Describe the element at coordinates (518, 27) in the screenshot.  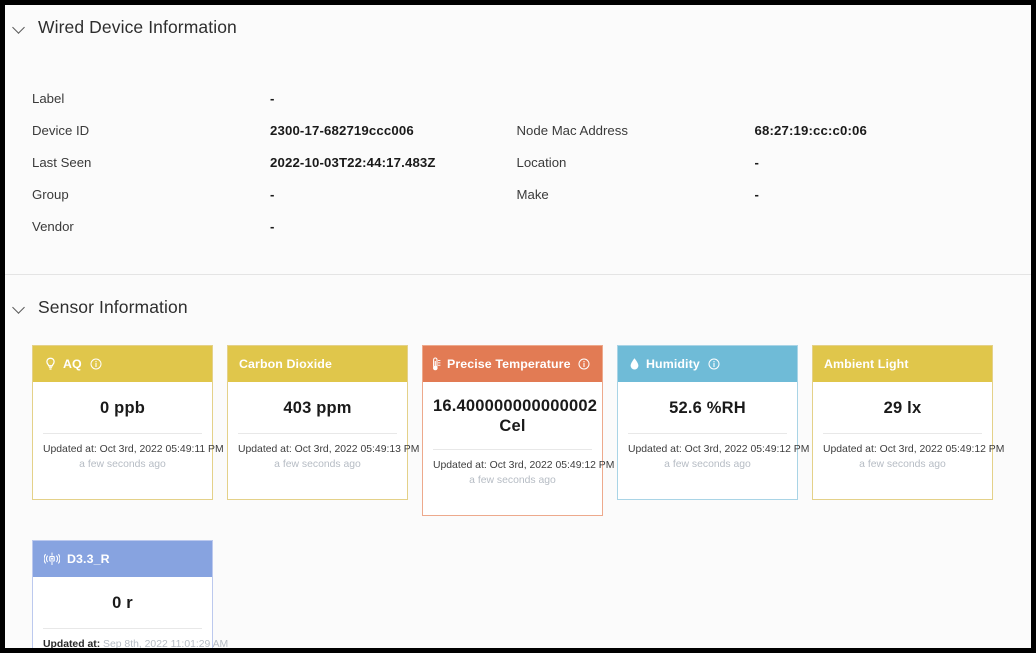
I see `wired-device-information-header: Wired Device Information` at that location.